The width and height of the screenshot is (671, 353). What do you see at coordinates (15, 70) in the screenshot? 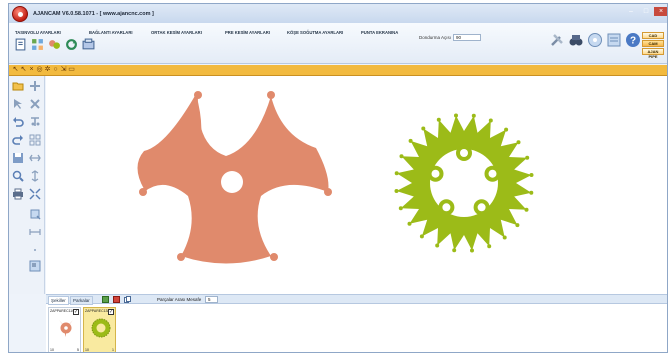
I see `pointer-icon: ↖` at bounding box center [15, 70].